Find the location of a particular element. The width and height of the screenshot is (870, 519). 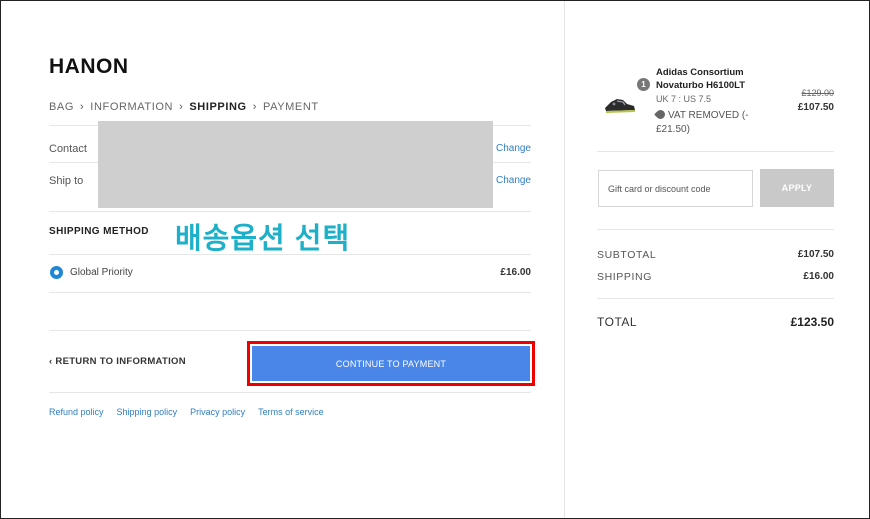

breadcrumb-bag: BAG is located at coordinates (61, 107).